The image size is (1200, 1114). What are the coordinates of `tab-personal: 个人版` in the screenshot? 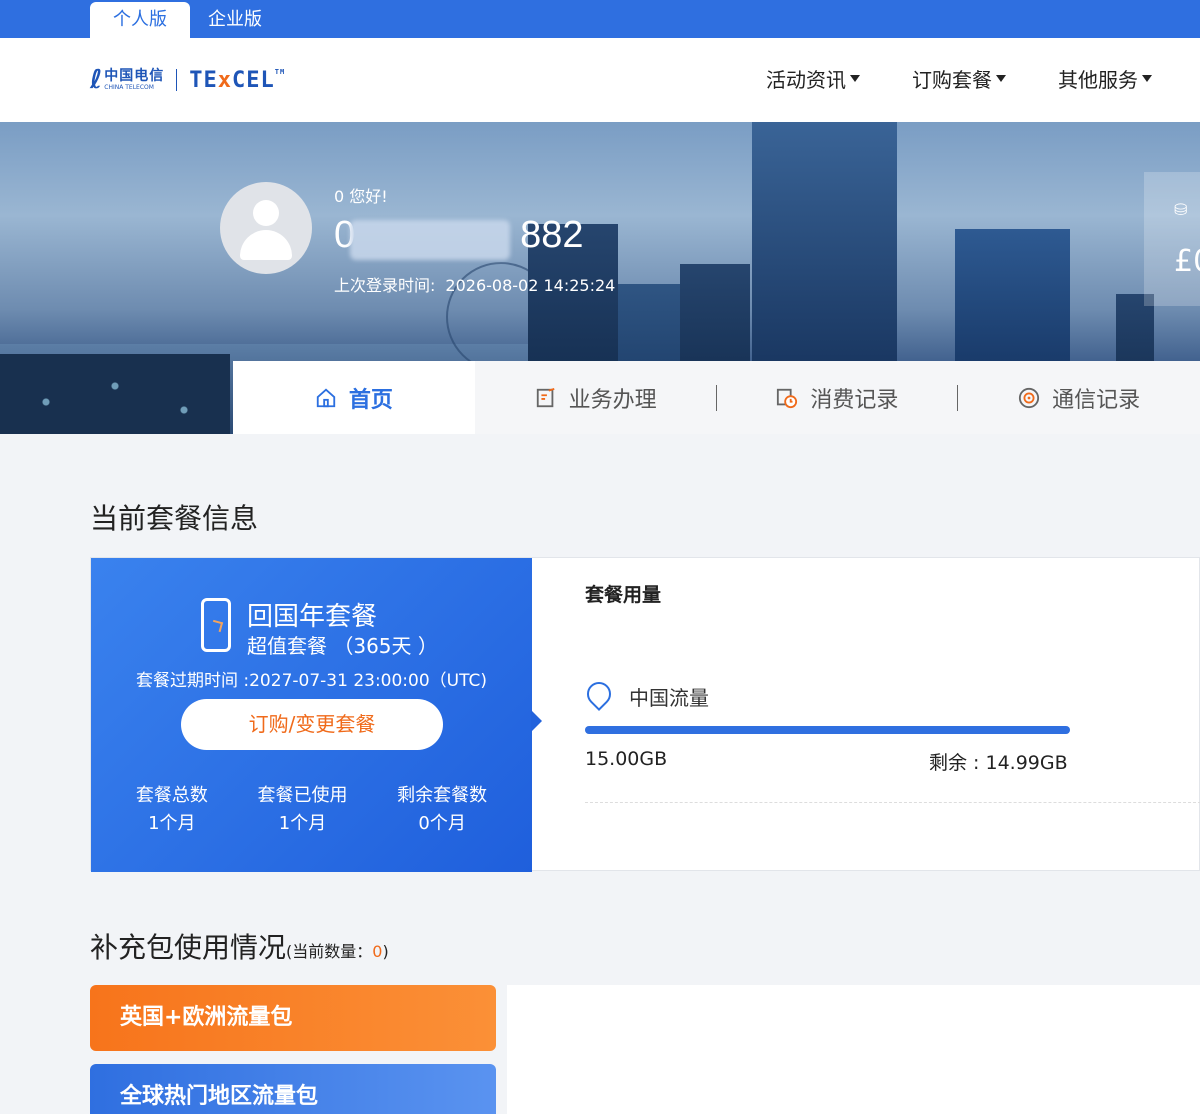 It's located at (140, 20).